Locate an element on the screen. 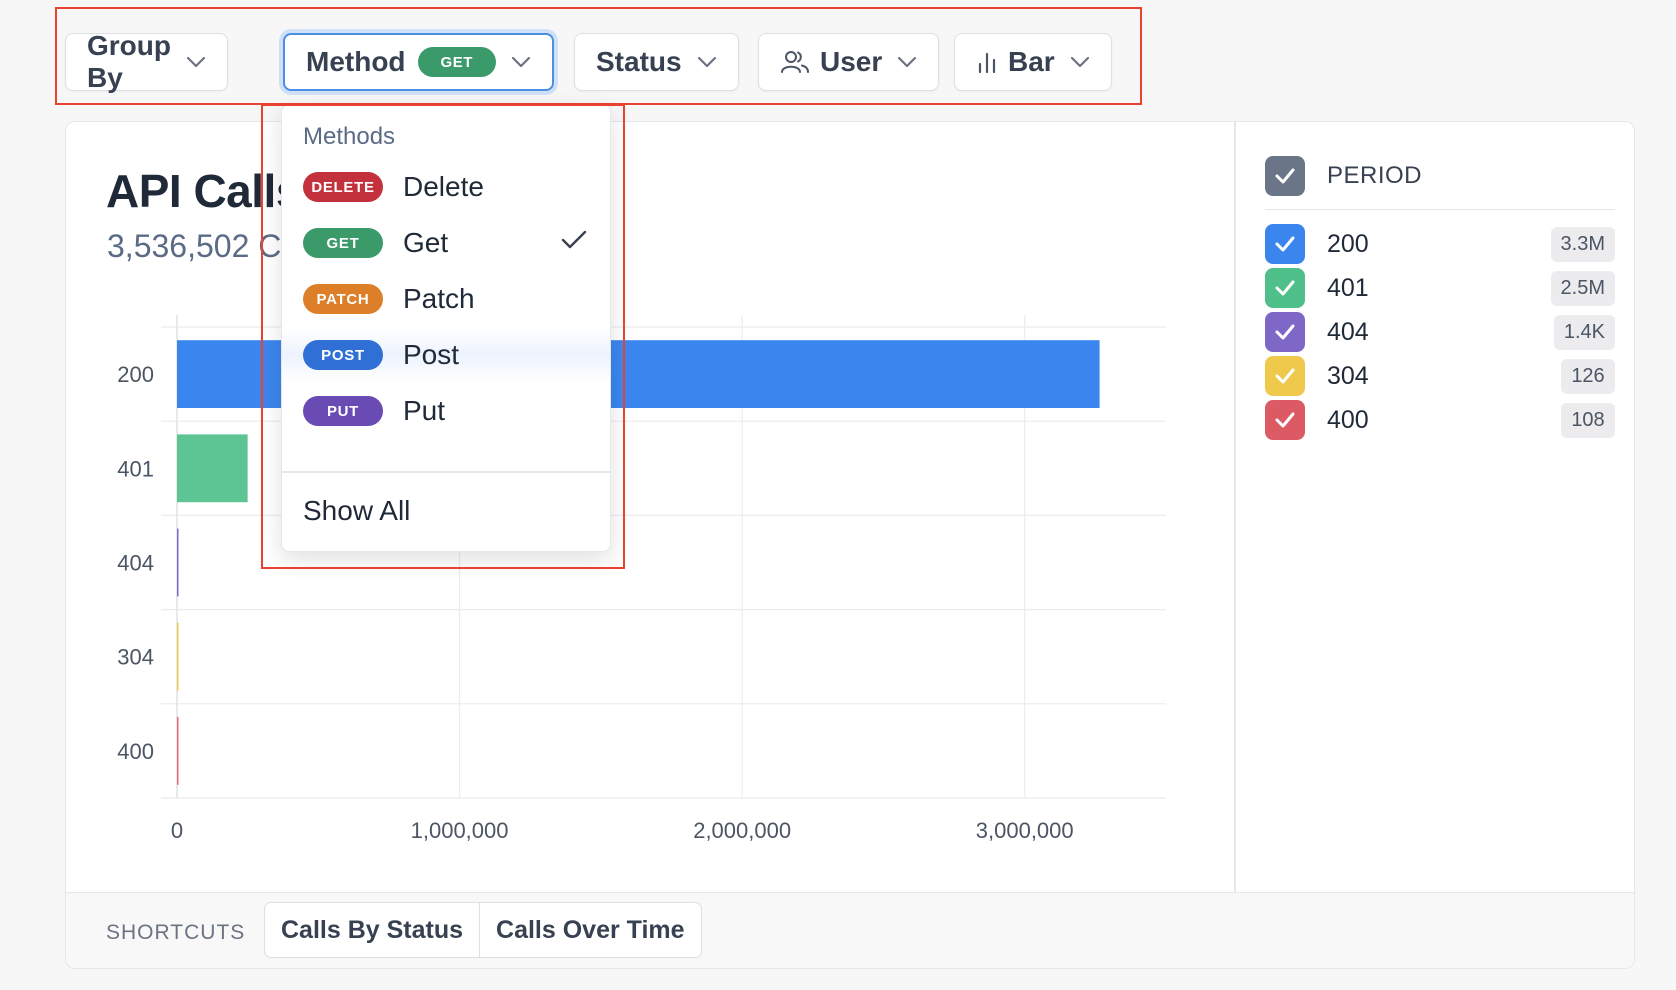 The image size is (1676, 990). legend-item-value: 1.4K is located at coordinates (1584, 332).